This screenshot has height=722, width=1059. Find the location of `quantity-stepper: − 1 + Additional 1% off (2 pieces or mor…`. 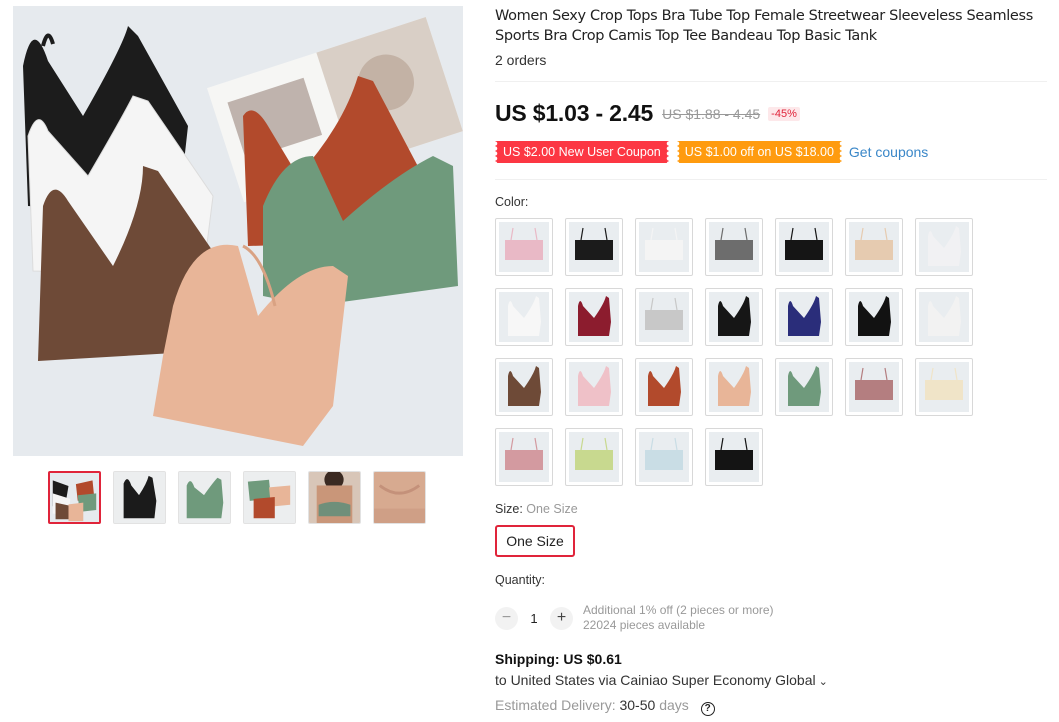

quantity-stepper: − 1 + Additional 1% off (2 pieces or mor… is located at coordinates (634, 618).